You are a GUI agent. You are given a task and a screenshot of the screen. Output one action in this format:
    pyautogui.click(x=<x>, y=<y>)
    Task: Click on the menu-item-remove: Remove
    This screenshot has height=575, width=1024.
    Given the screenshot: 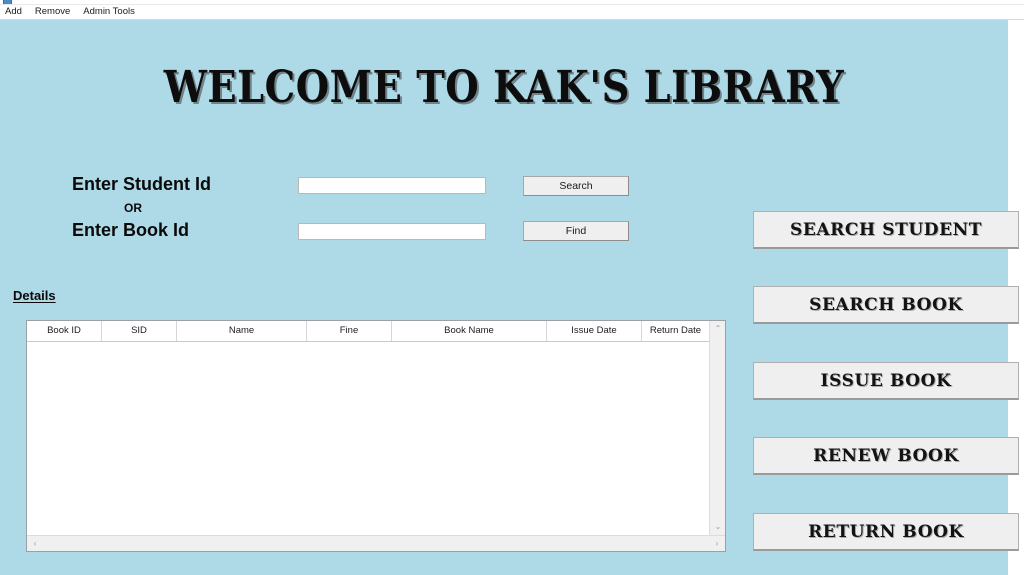 What is the action you would take?
    pyautogui.click(x=54, y=12)
    